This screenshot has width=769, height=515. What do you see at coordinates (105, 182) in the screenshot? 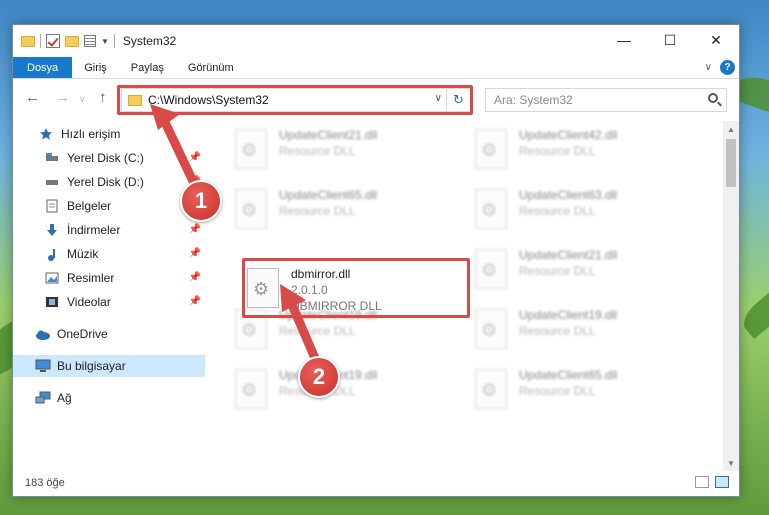
I see `sidebar-item-label: Yerel Disk (D:)` at bounding box center [105, 182].